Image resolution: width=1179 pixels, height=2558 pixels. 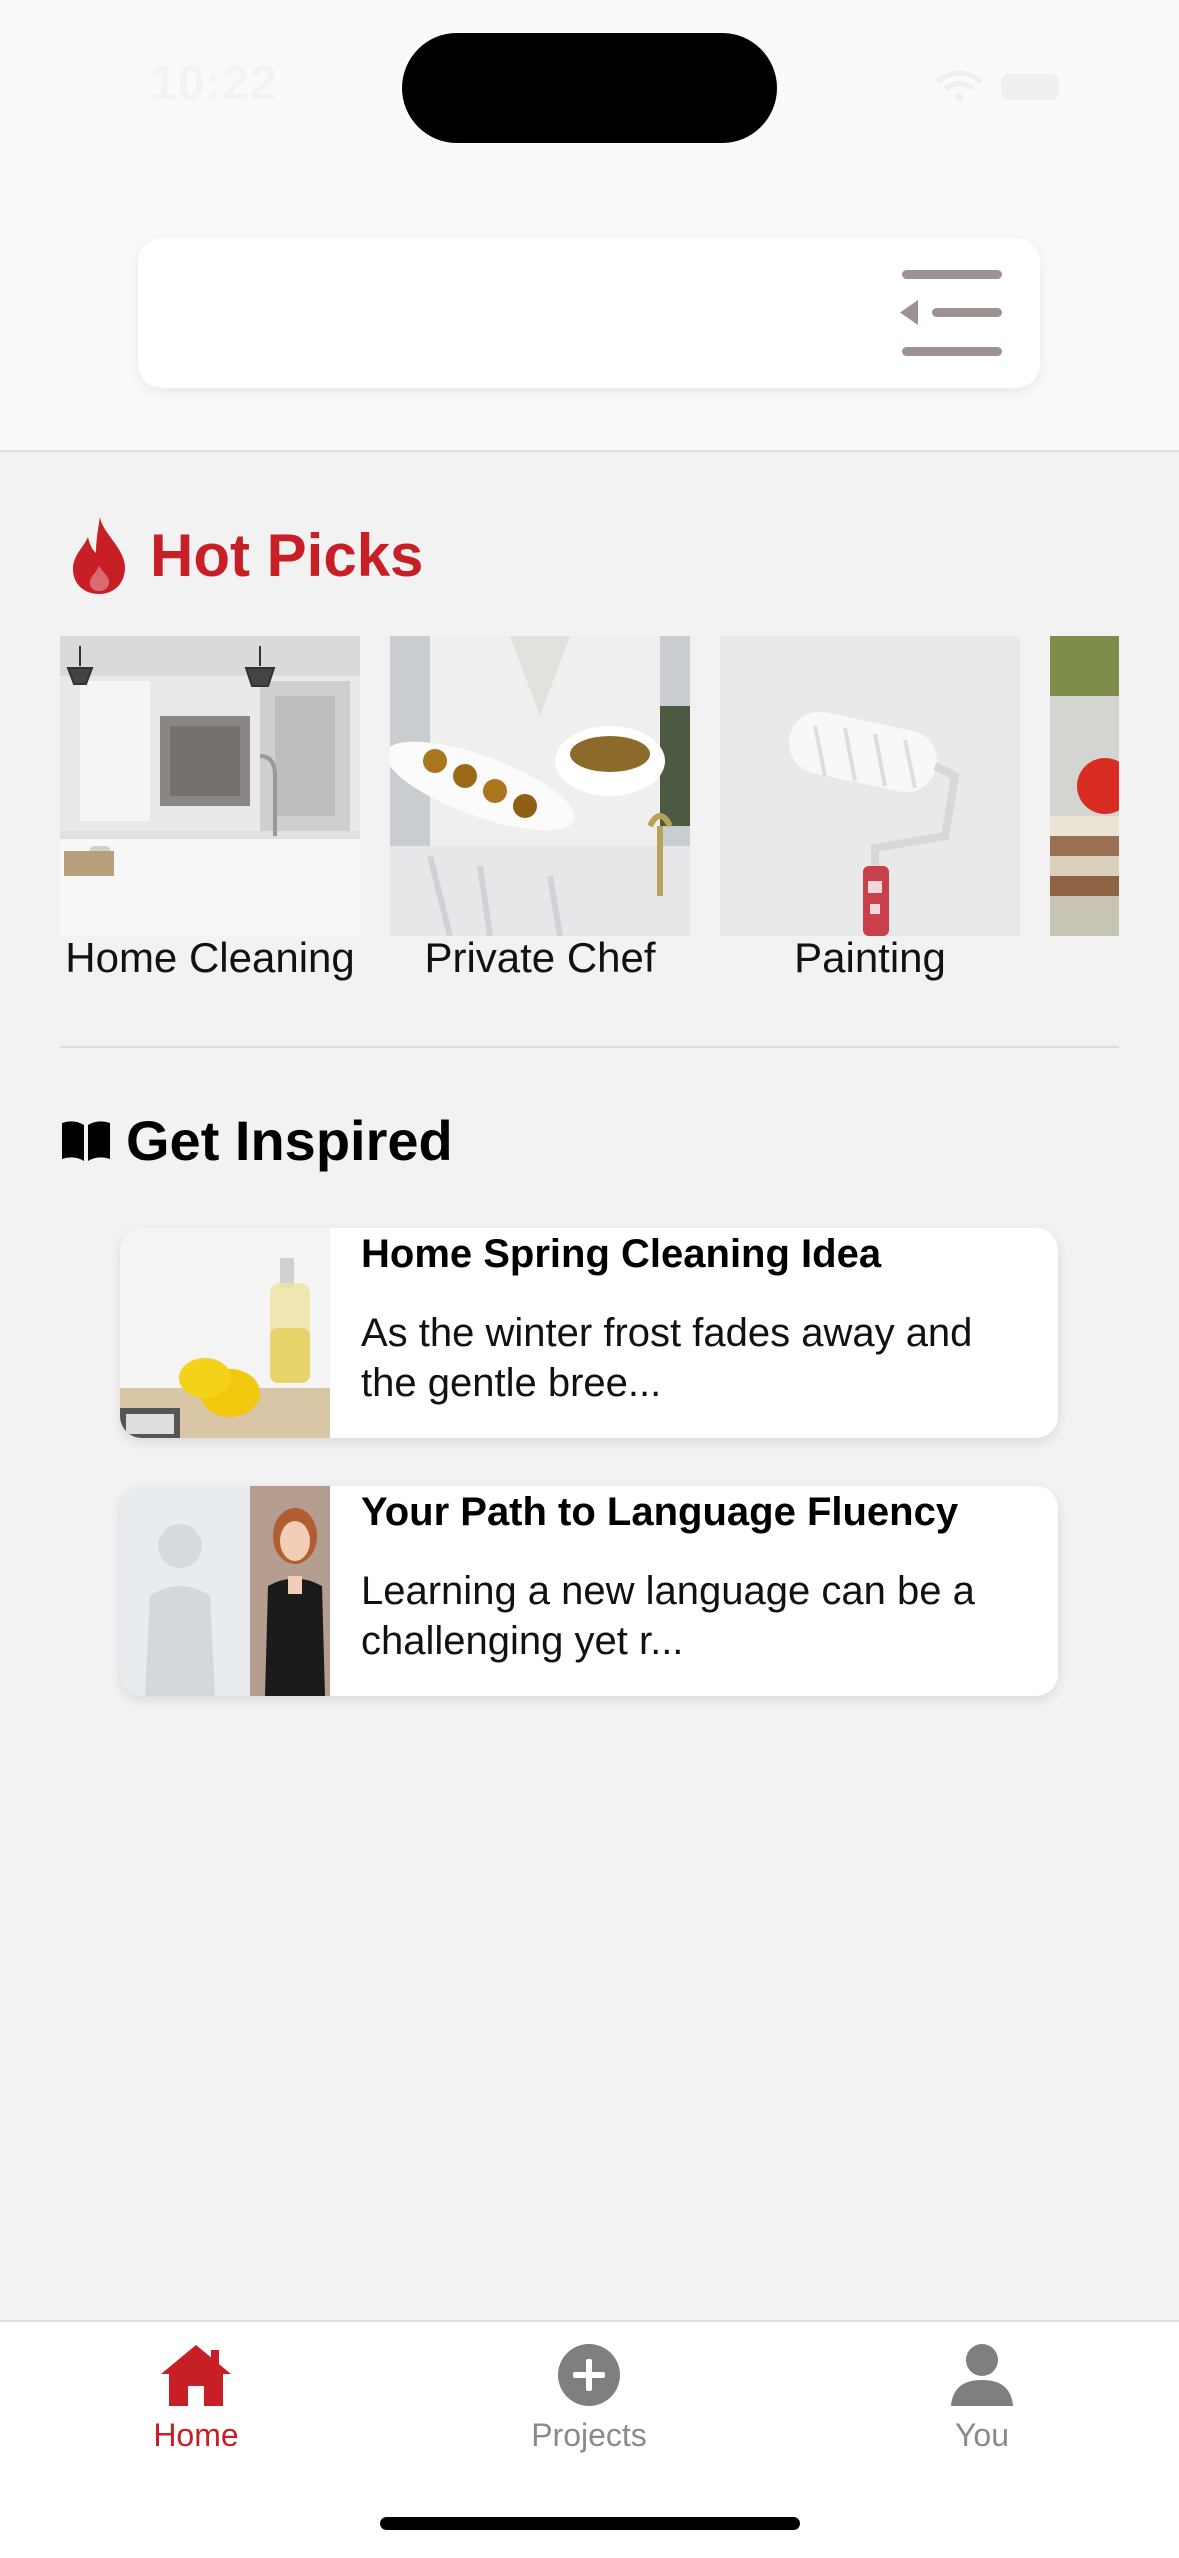 I want to click on plus-circle-icon, so click(x=589, y=2375).